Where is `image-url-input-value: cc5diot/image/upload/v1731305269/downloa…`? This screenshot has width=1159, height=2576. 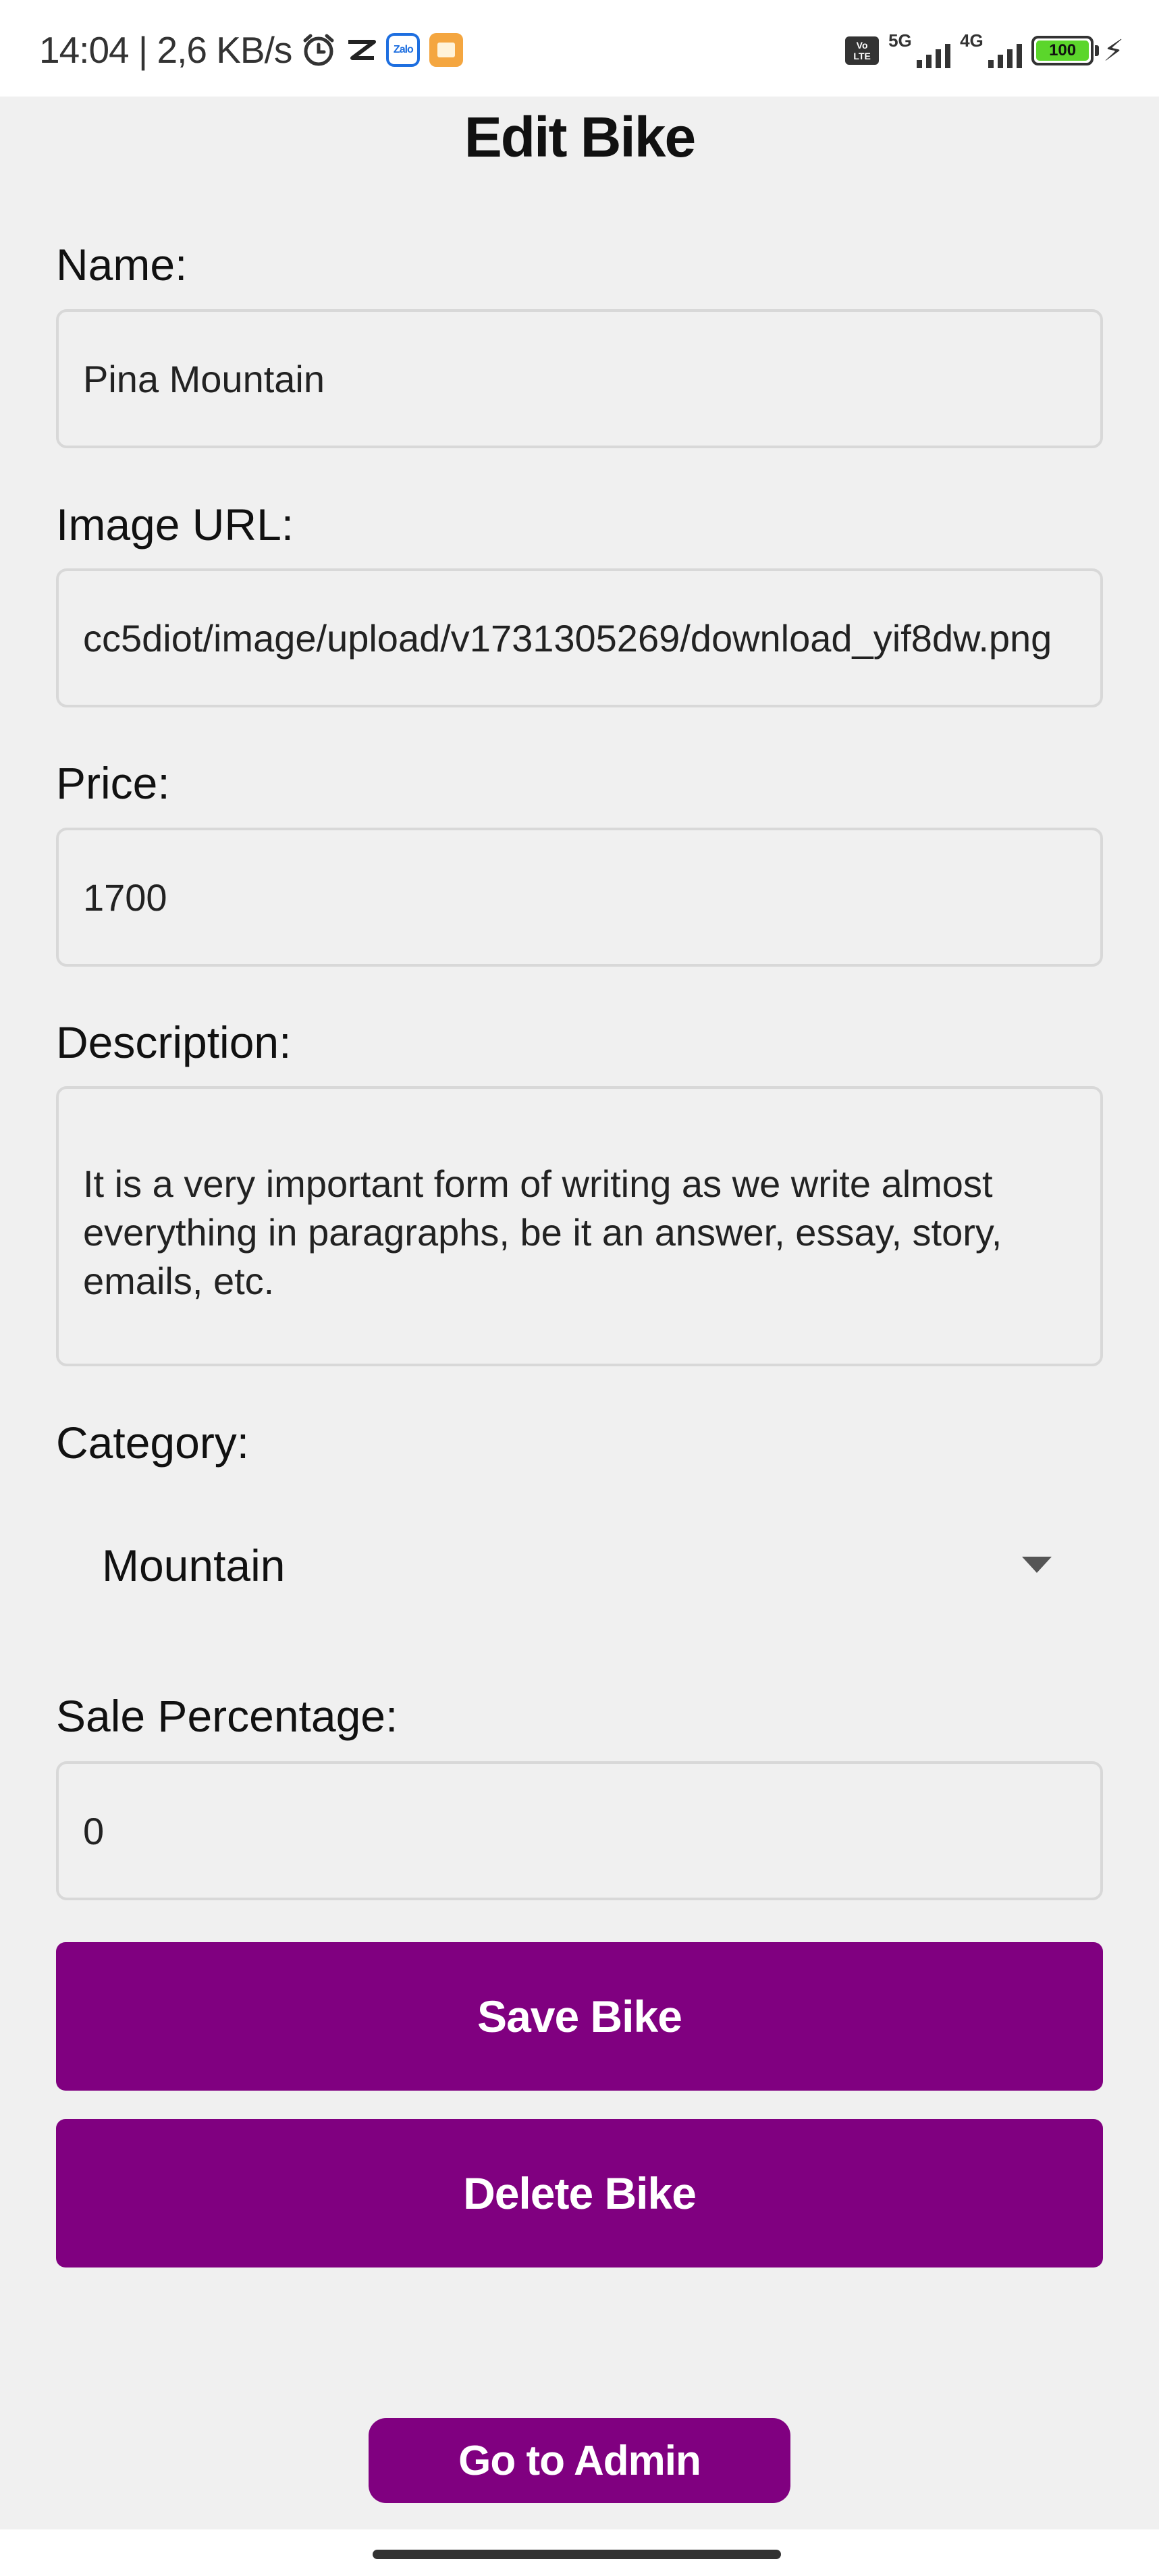
image-url-input-value: cc5diot/image/upload/v1731305269/downloa… is located at coordinates (568, 638).